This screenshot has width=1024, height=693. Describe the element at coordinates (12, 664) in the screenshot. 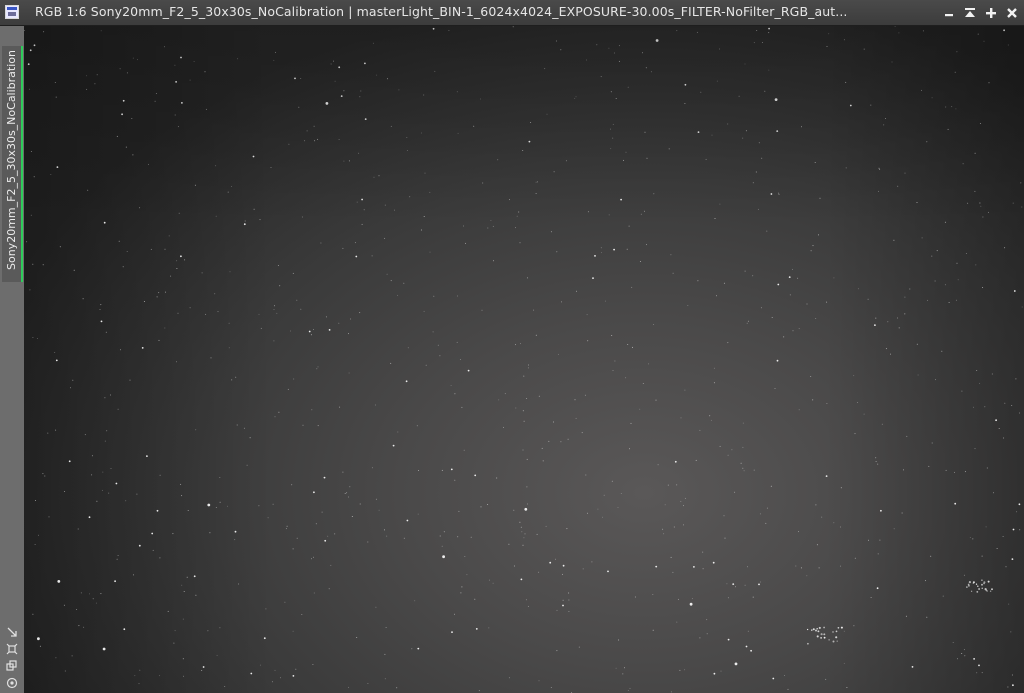

I see `clone-icon` at that location.